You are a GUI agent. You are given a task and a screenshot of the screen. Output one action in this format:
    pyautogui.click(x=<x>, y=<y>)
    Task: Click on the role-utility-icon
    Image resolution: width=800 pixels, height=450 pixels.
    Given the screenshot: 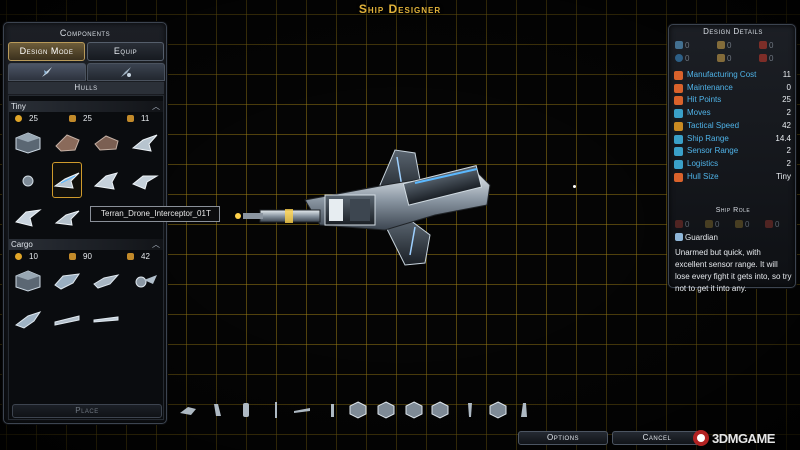 What is the action you would take?
    pyautogui.click(x=769, y=224)
    